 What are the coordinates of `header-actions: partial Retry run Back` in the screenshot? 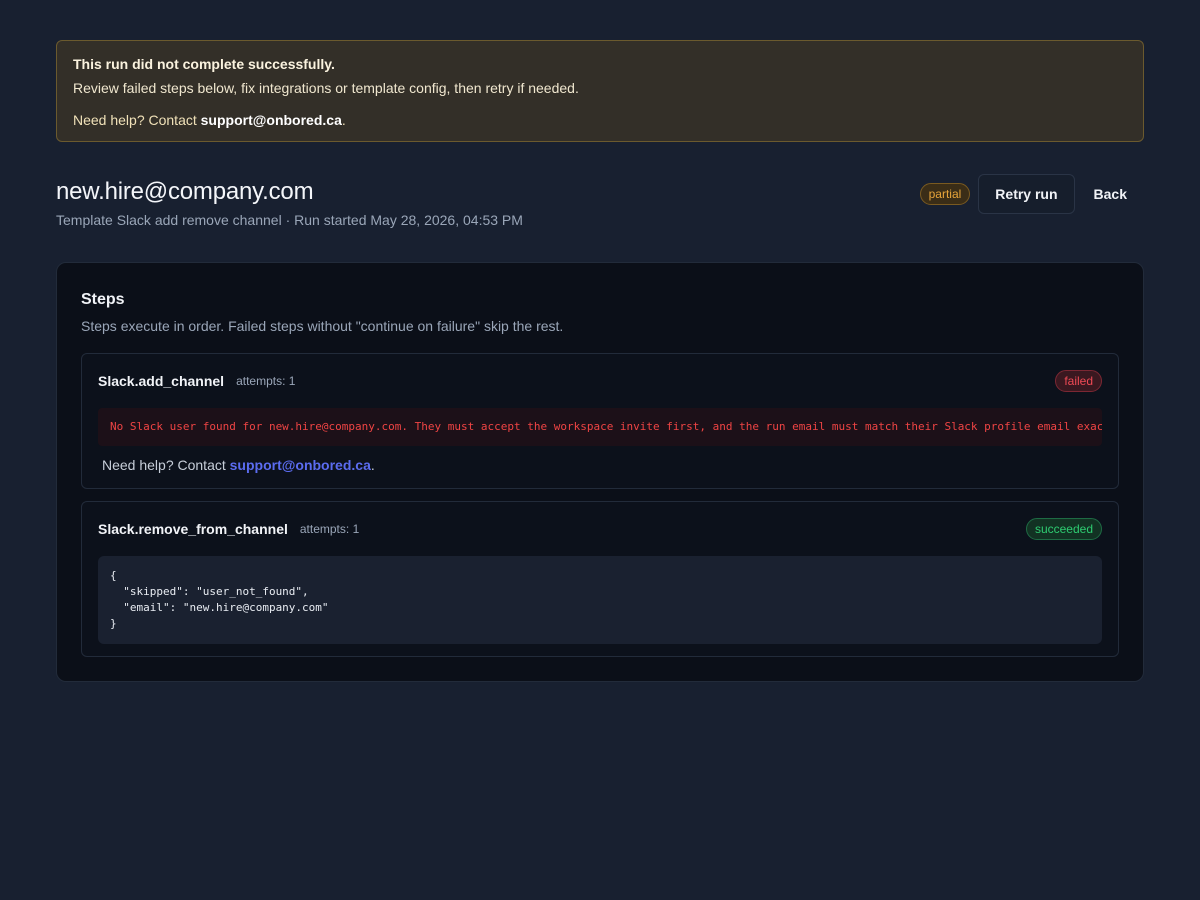 It's located at (1031, 194).